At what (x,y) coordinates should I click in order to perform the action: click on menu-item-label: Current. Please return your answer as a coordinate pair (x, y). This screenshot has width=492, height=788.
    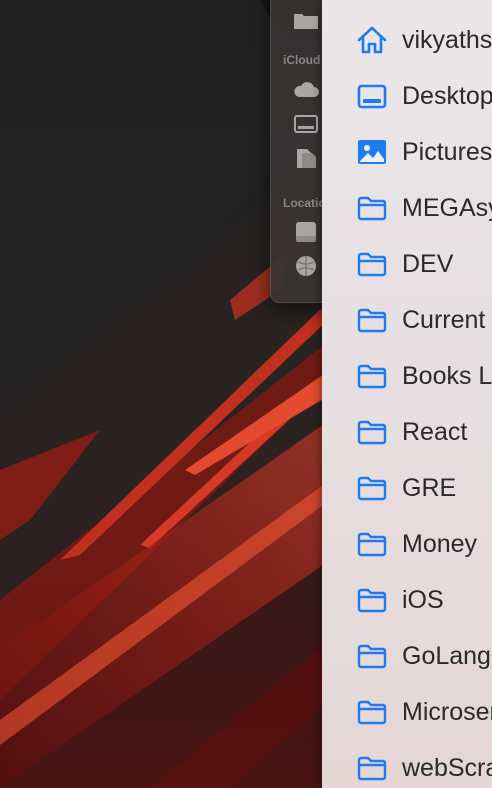
    Looking at the image, I should click on (444, 319).